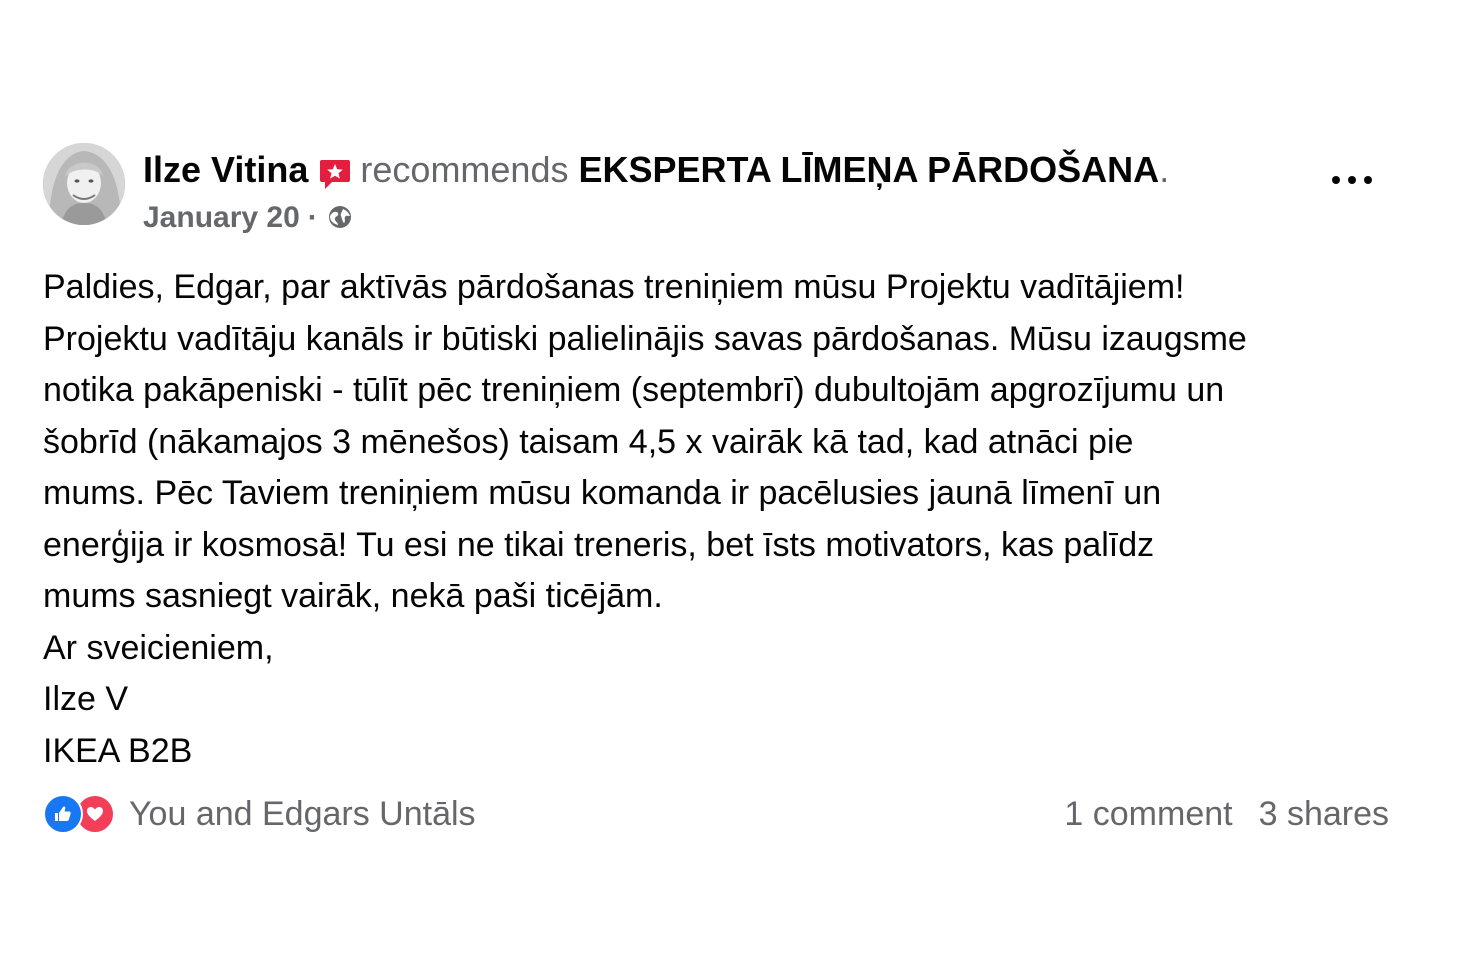  I want to click on action-text: recommends, so click(464, 169).